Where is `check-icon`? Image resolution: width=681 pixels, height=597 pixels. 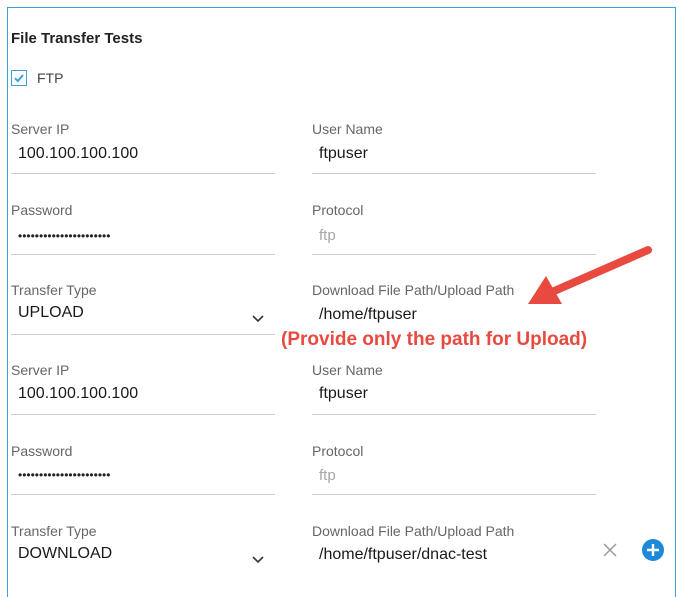 check-icon is located at coordinates (19, 78).